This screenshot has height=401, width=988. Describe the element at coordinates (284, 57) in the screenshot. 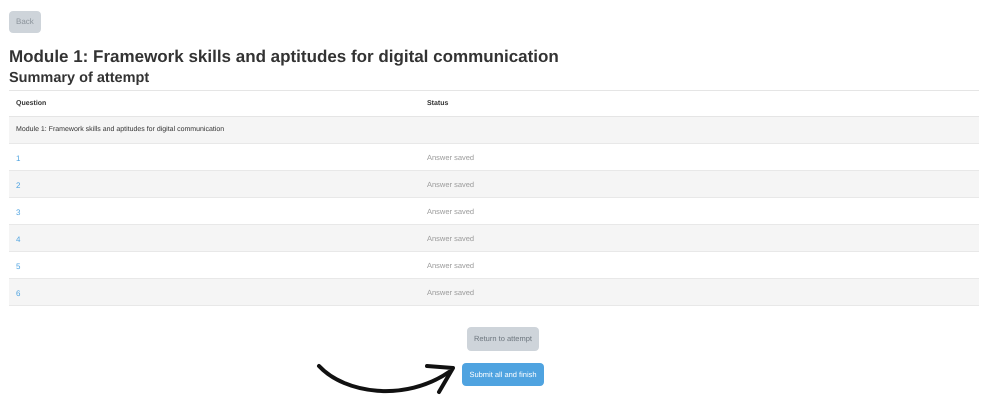

I see `page-title: Module 1: Framework skills and aptitudes for digital communication` at that location.